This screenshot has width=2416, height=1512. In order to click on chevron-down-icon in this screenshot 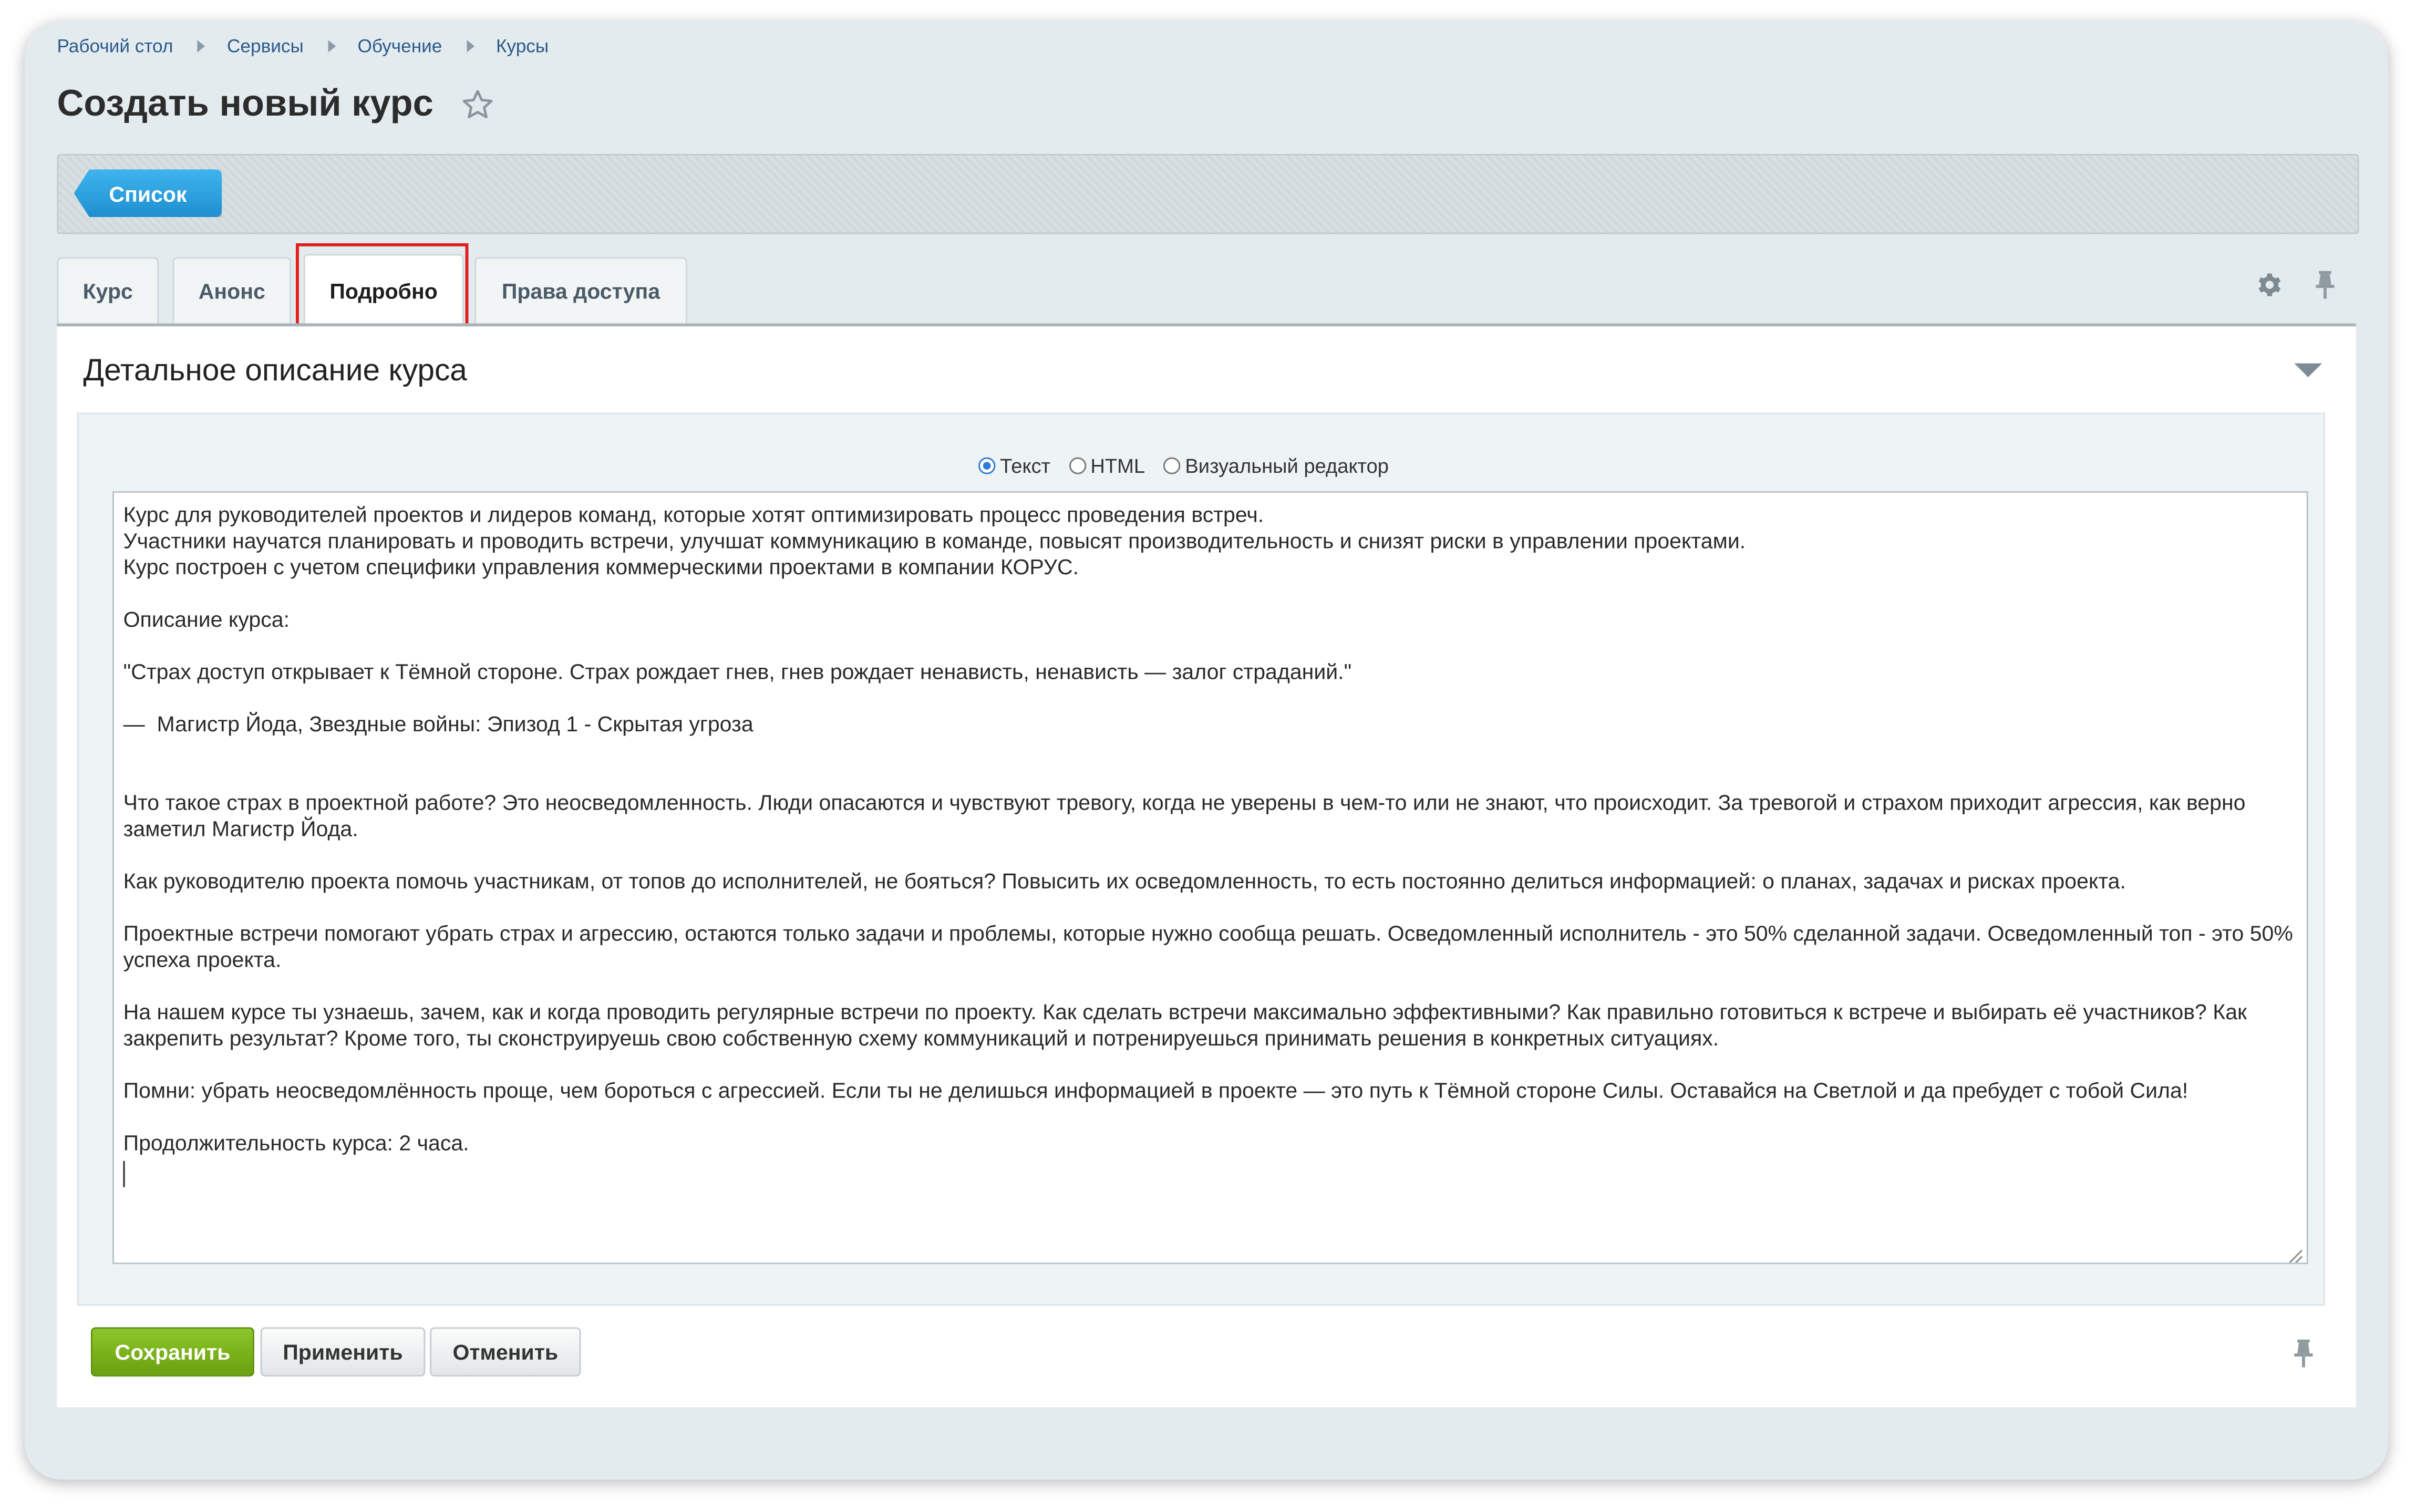, I will do `click(2308, 370)`.